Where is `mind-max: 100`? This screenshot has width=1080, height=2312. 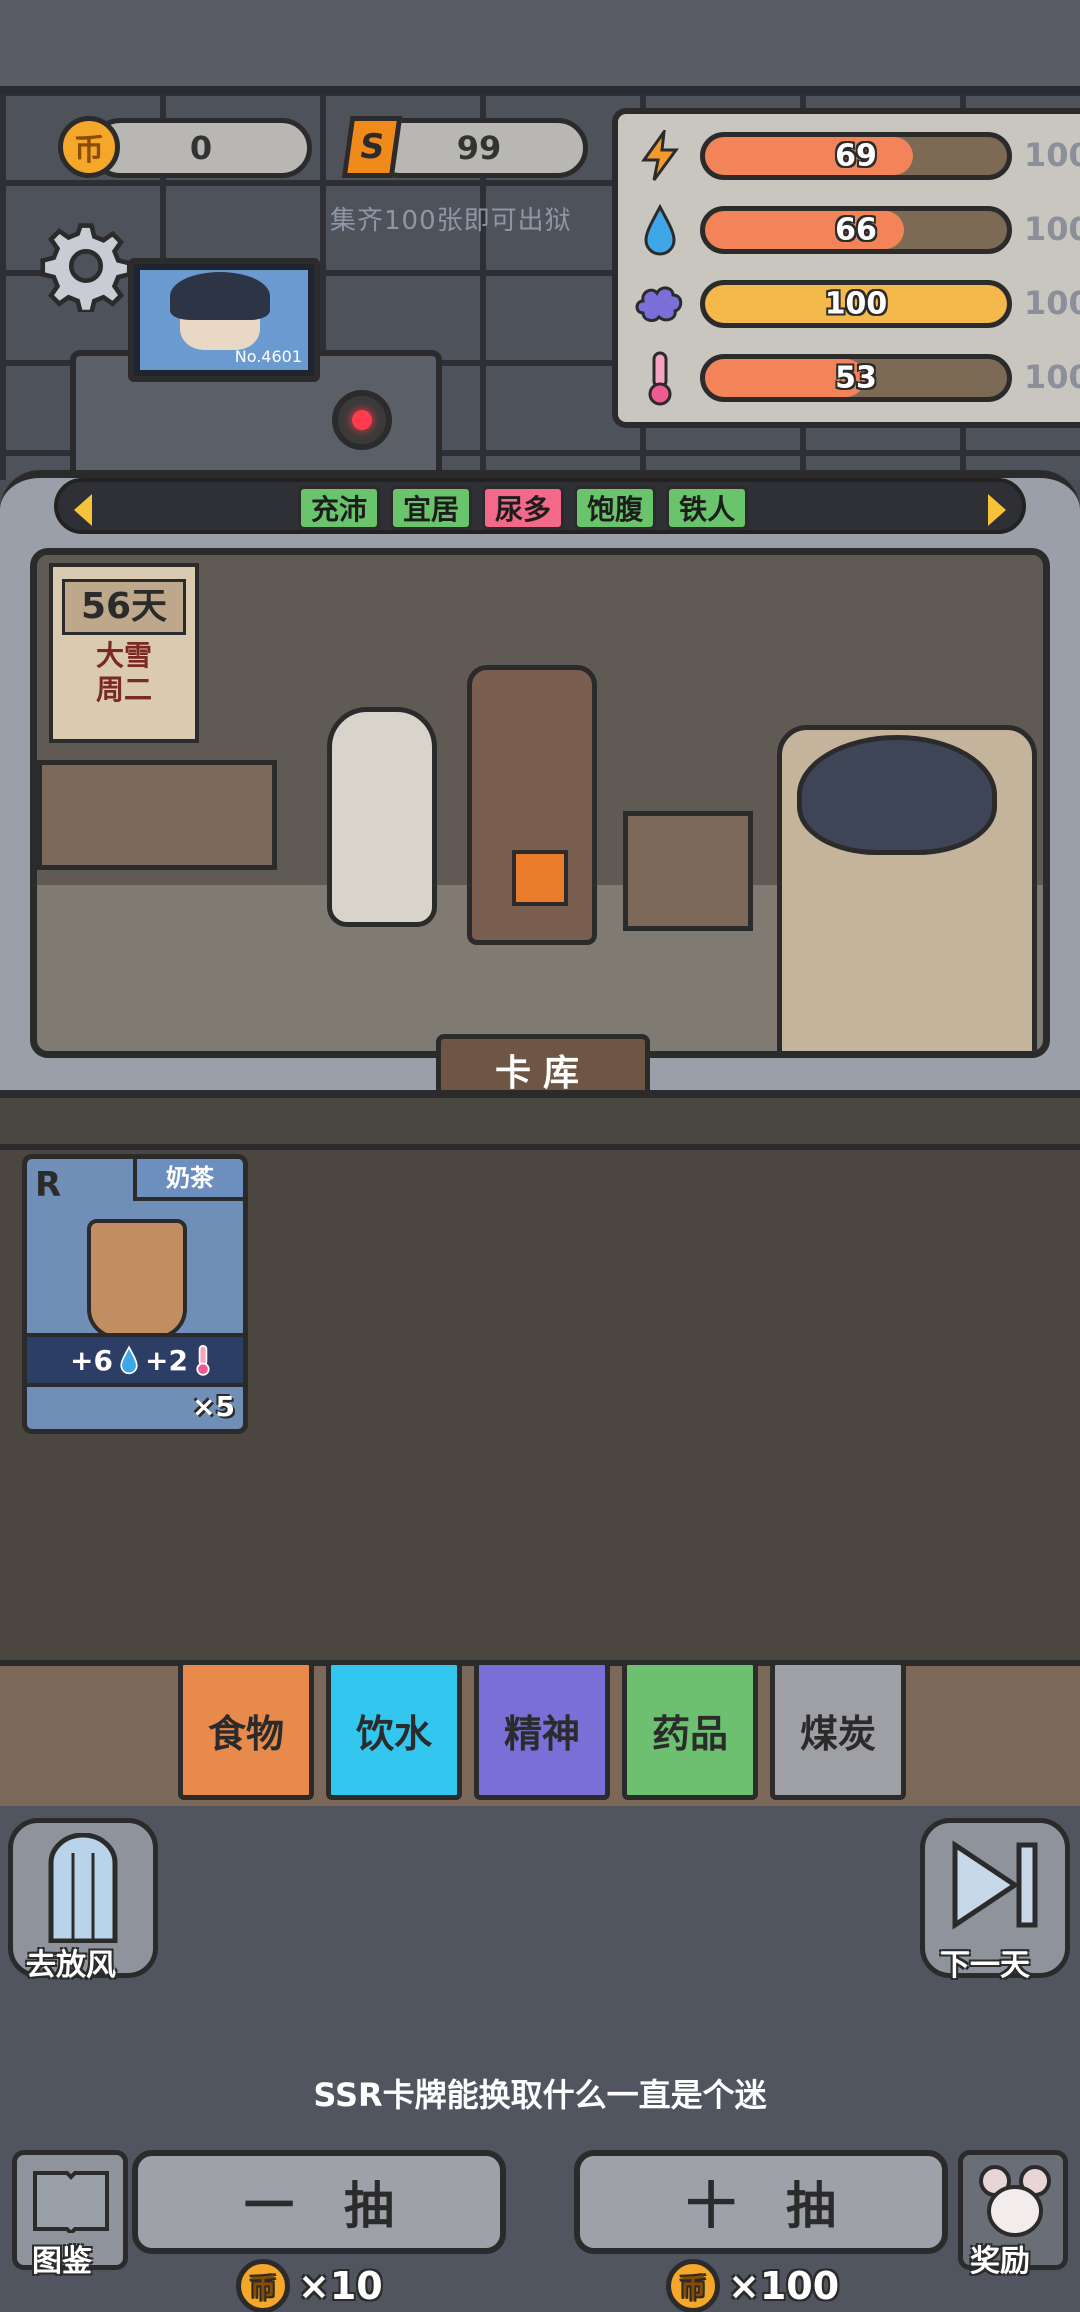 mind-max: 100 is located at coordinates (1052, 303).